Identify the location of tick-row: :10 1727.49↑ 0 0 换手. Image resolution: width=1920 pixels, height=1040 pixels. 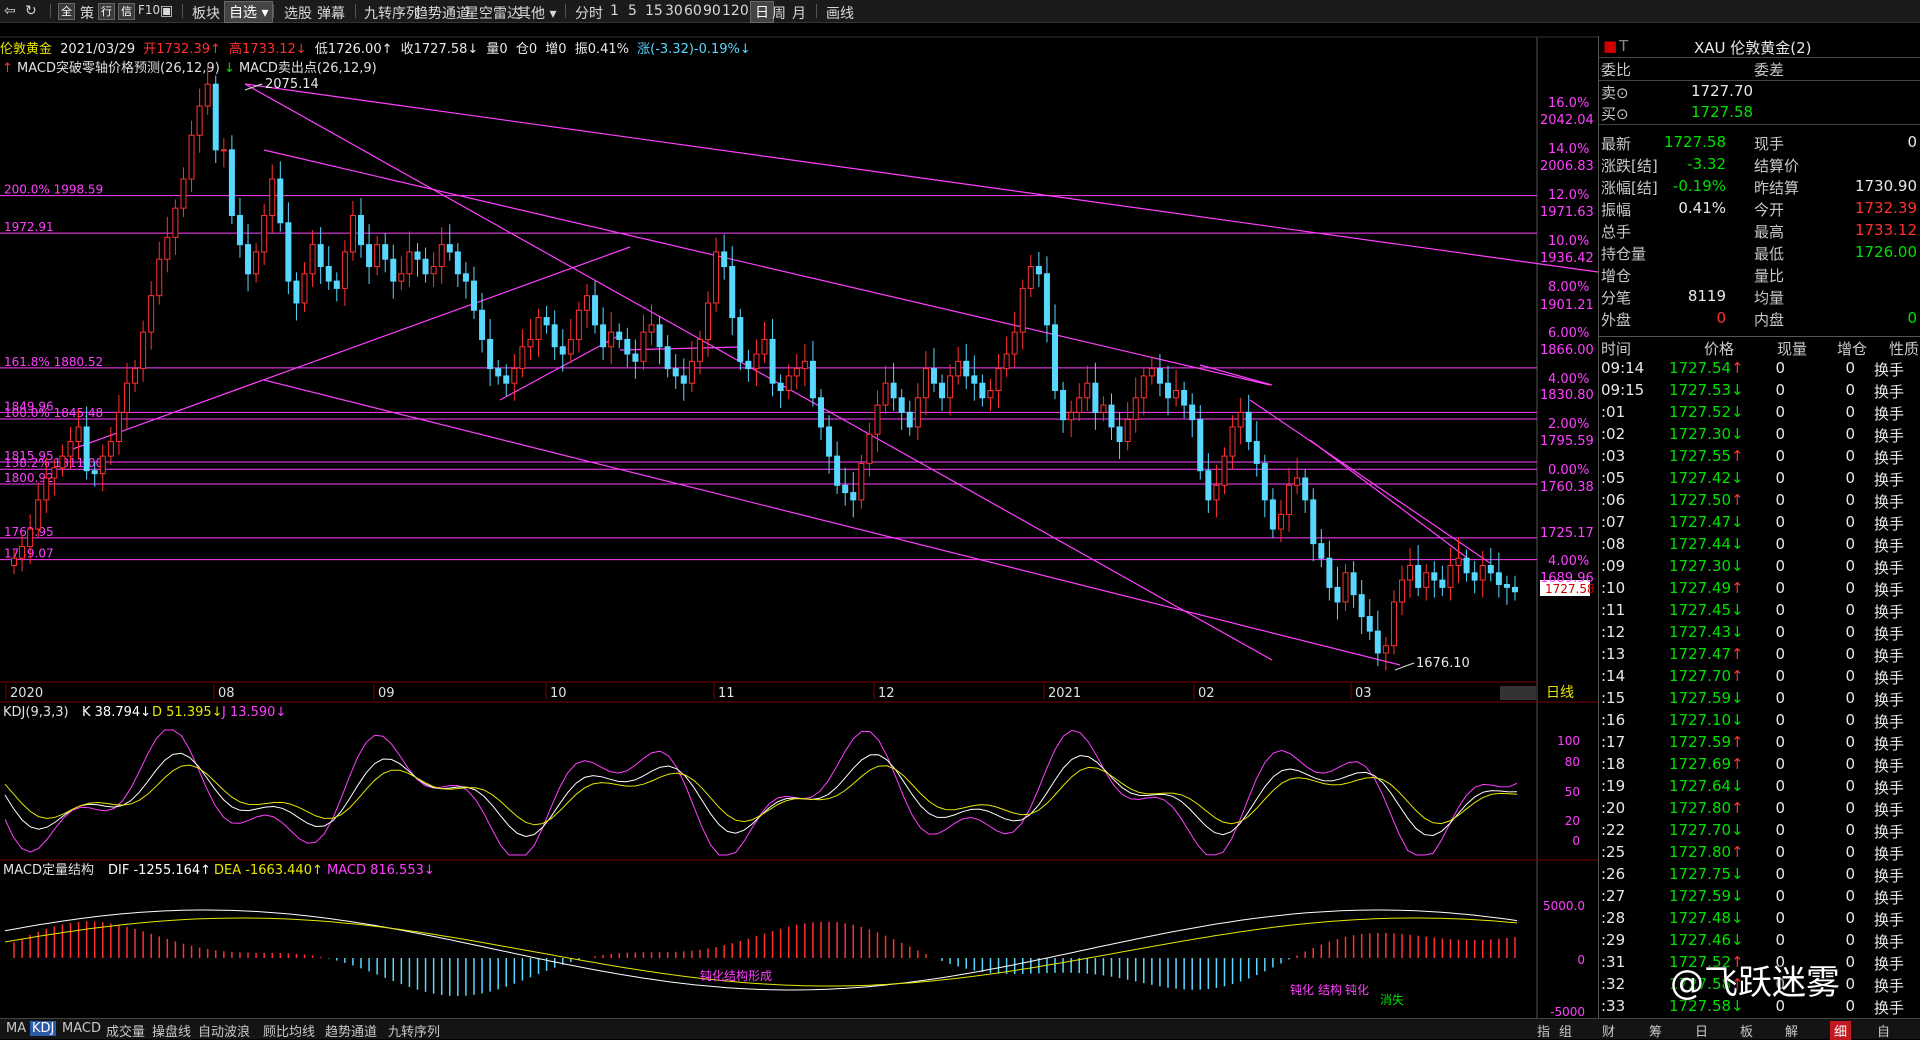
(1759, 589).